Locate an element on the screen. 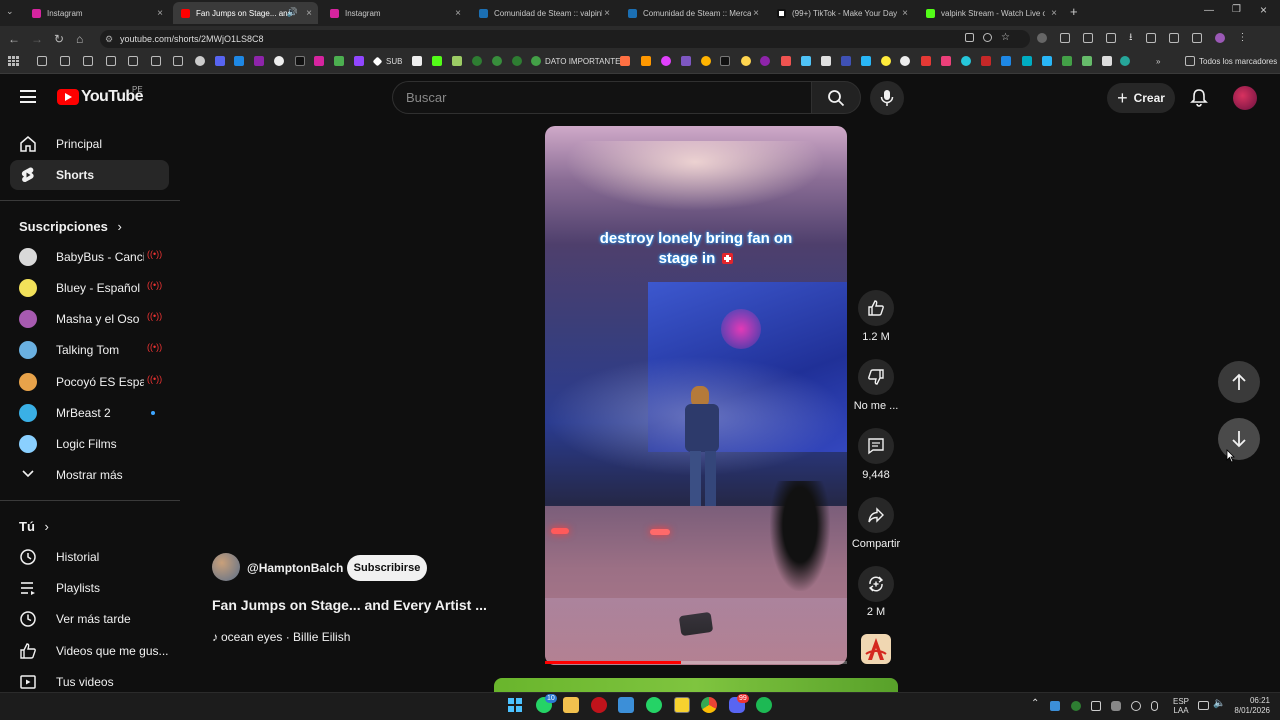  previous-short-button is located at coordinates (1239, 382).